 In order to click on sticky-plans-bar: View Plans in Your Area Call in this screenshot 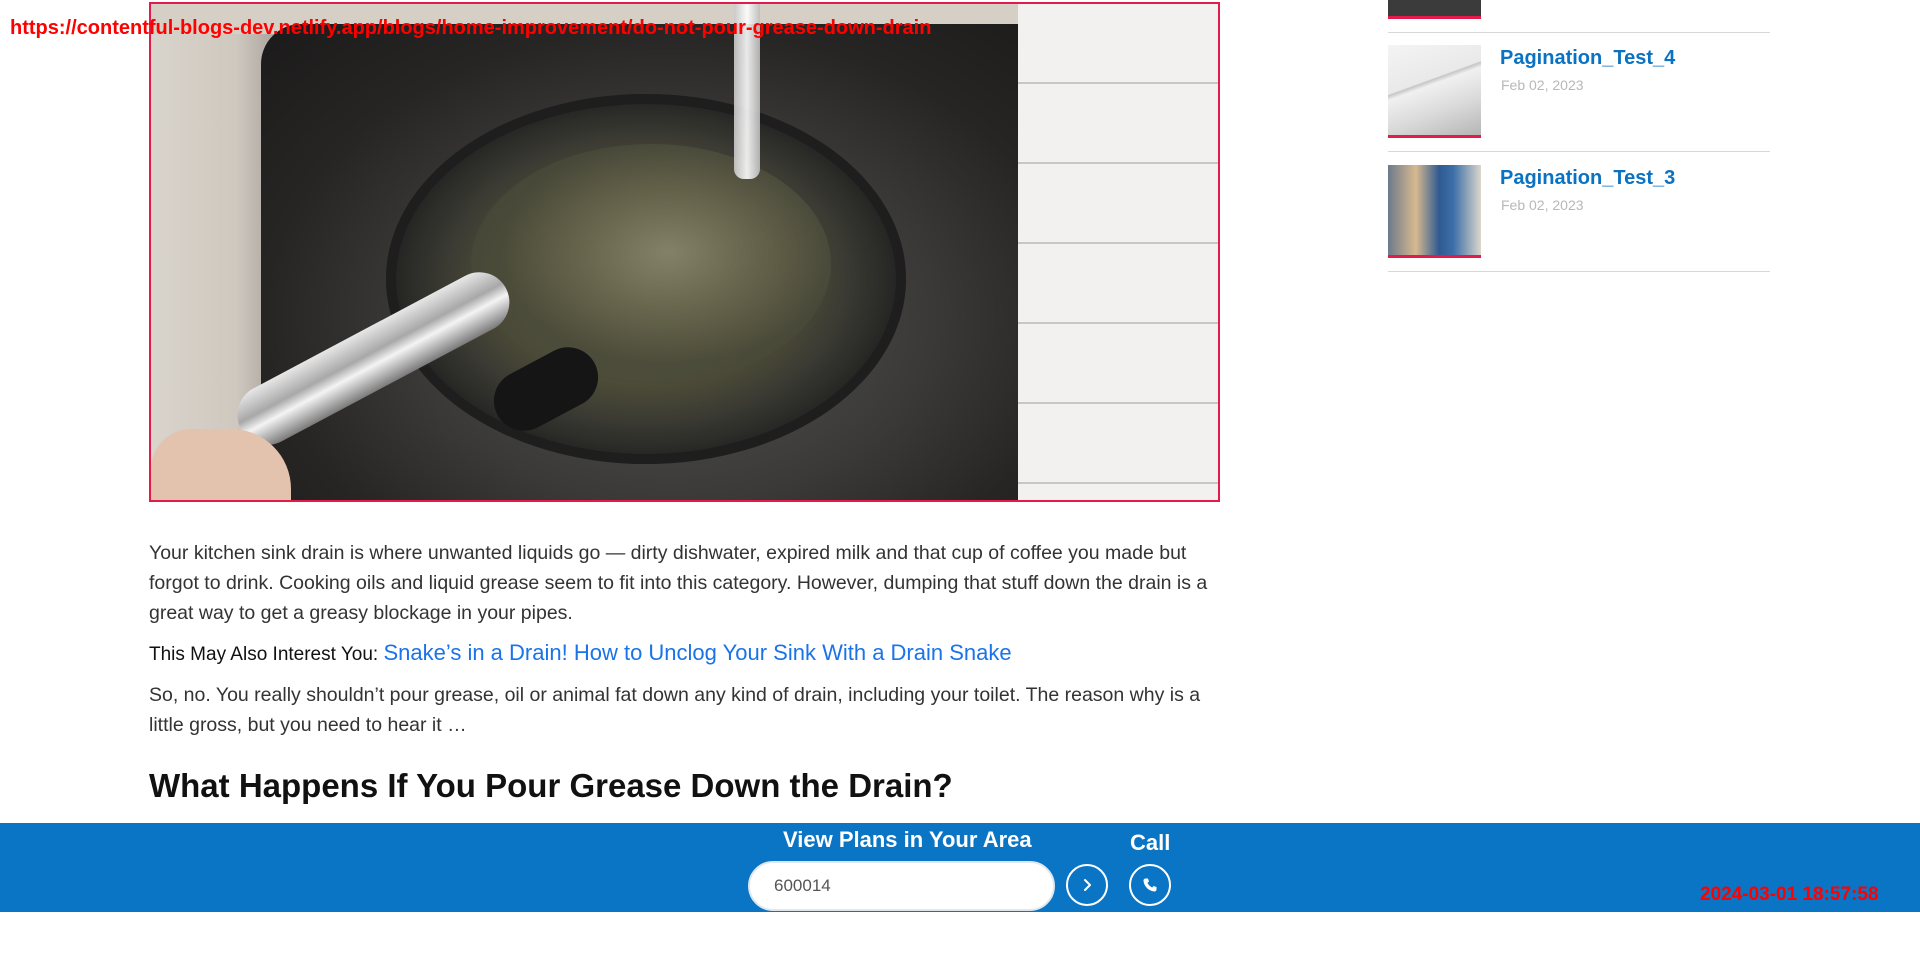, I will do `click(960, 867)`.